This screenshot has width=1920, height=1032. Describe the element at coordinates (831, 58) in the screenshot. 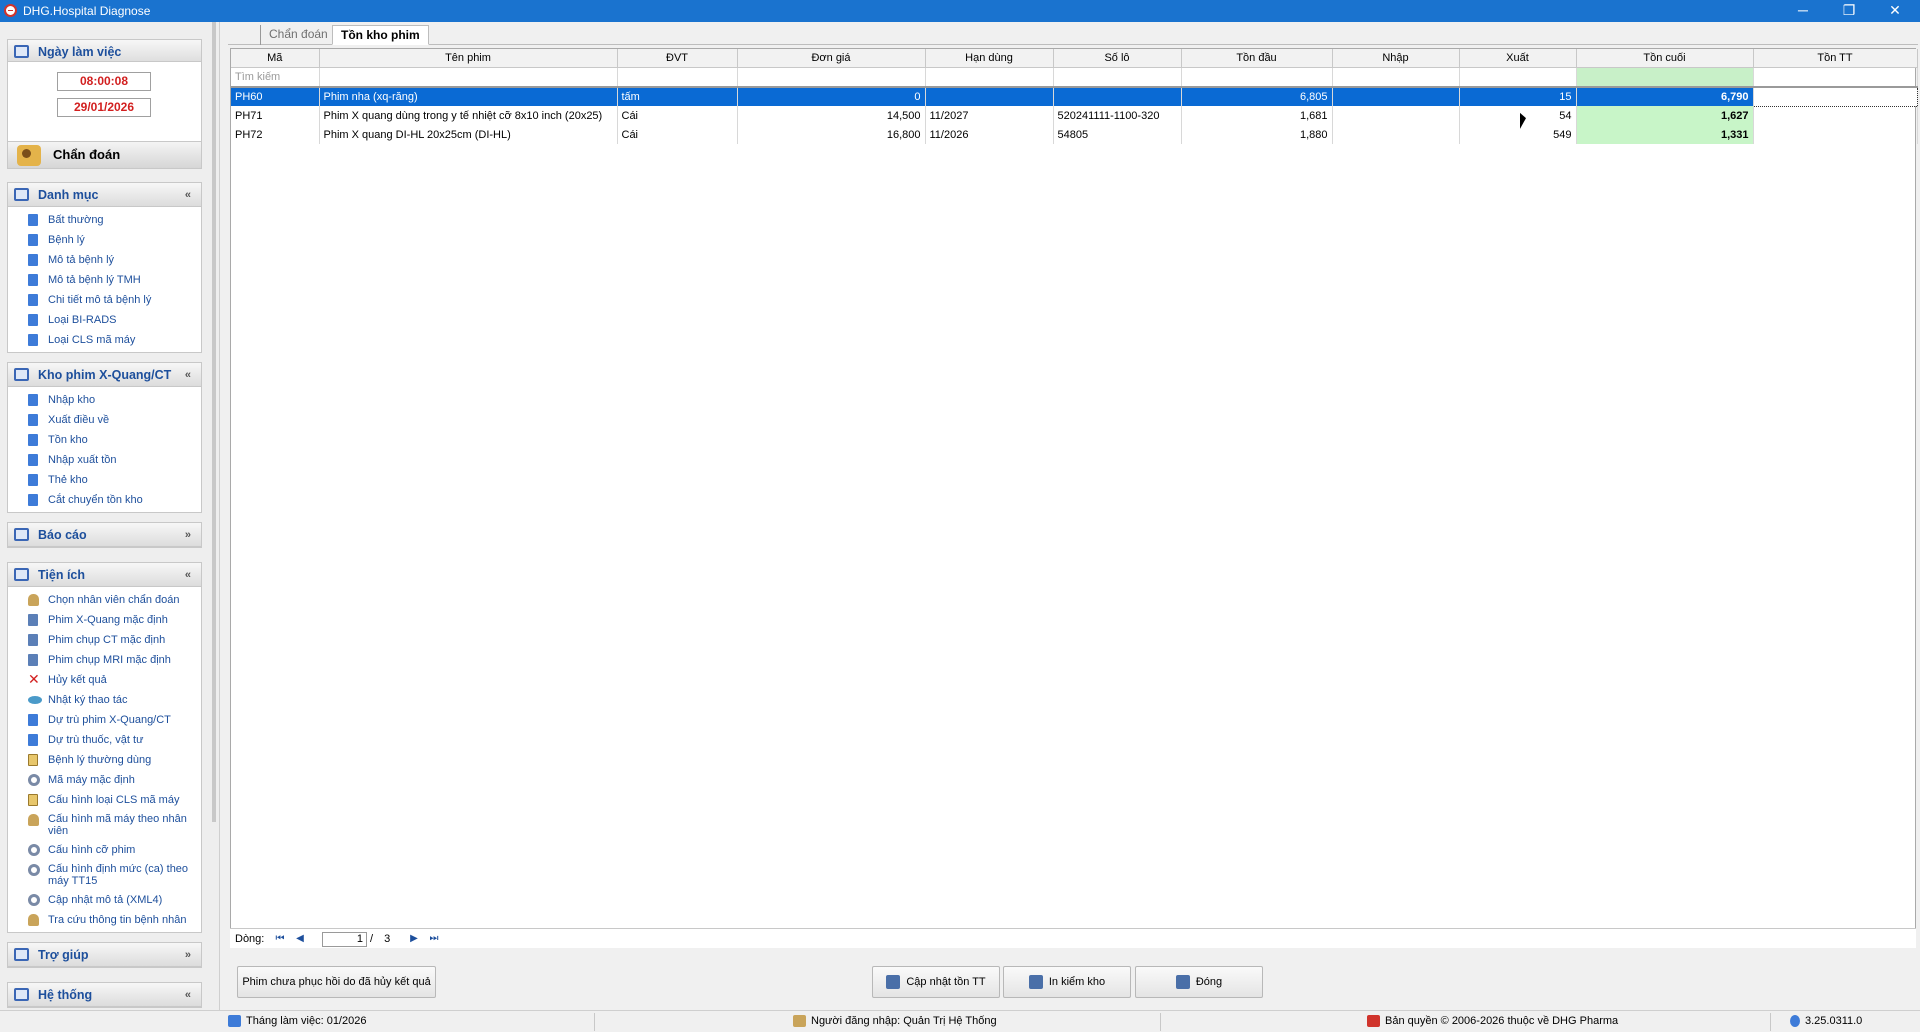

I see `col-don-gia: Đơn giá` at that location.